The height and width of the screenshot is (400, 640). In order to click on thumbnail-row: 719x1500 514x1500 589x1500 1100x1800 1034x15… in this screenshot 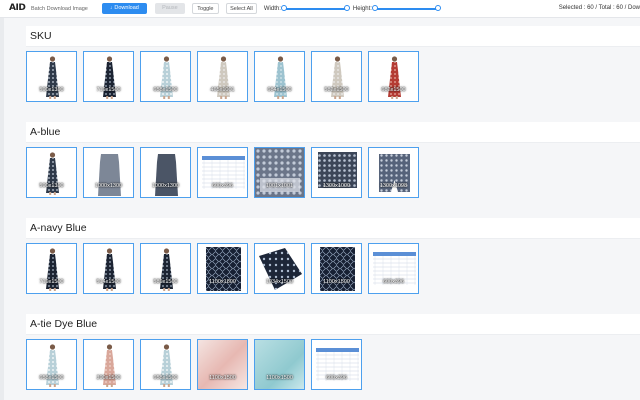, I will do `click(333, 268)`.